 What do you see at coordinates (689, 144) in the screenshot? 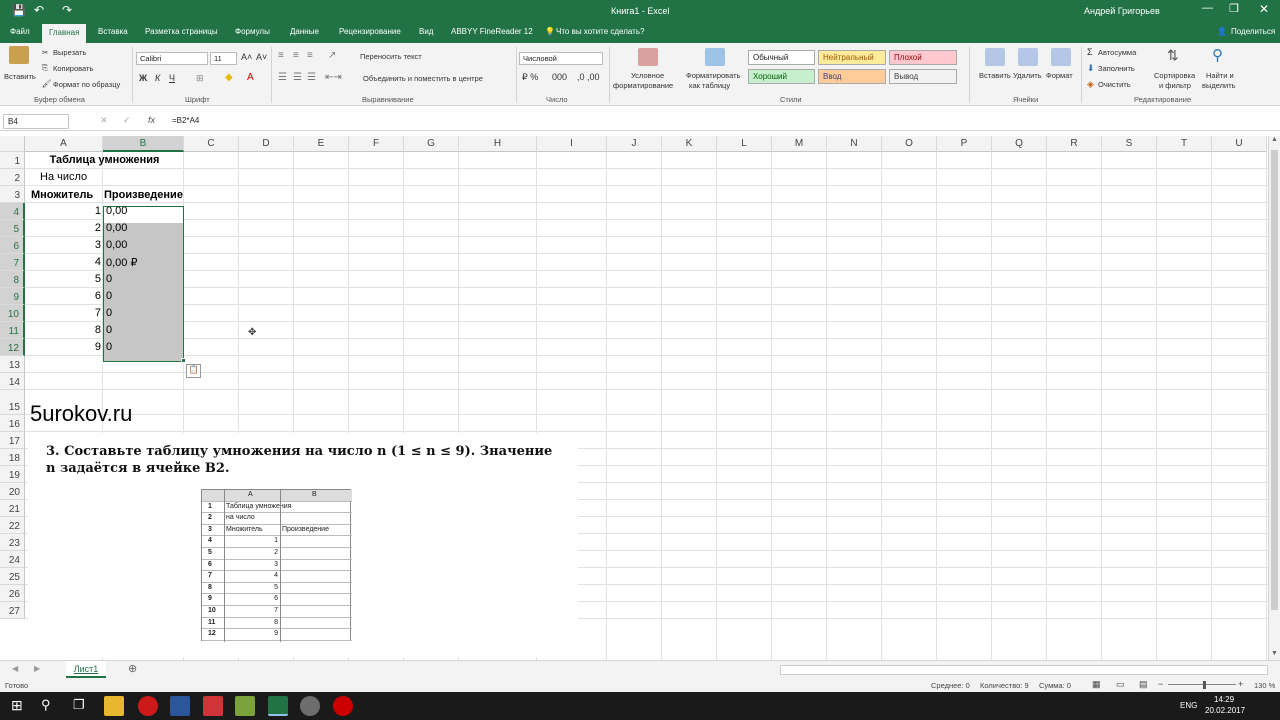
I see `column-header-k: K` at bounding box center [689, 144].